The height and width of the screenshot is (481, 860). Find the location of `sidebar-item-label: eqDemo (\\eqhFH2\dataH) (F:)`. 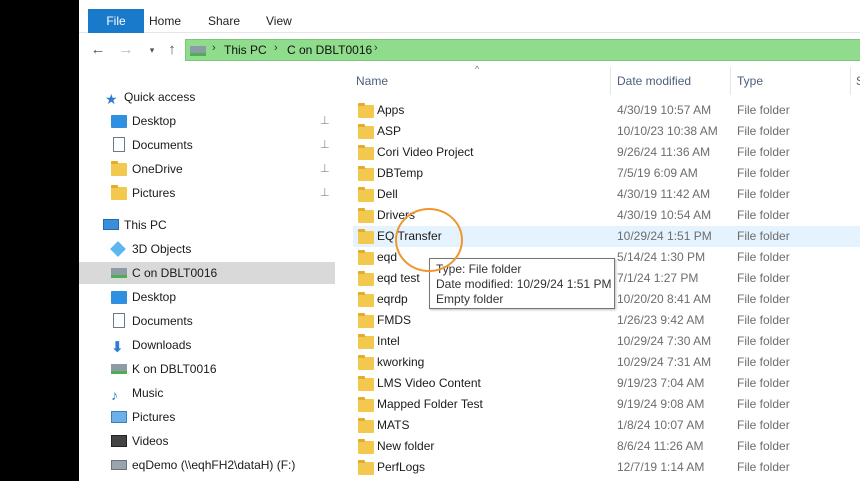

sidebar-item-label: eqDemo (\\eqhFH2\dataH) (F:) is located at coordinates (214, 465).